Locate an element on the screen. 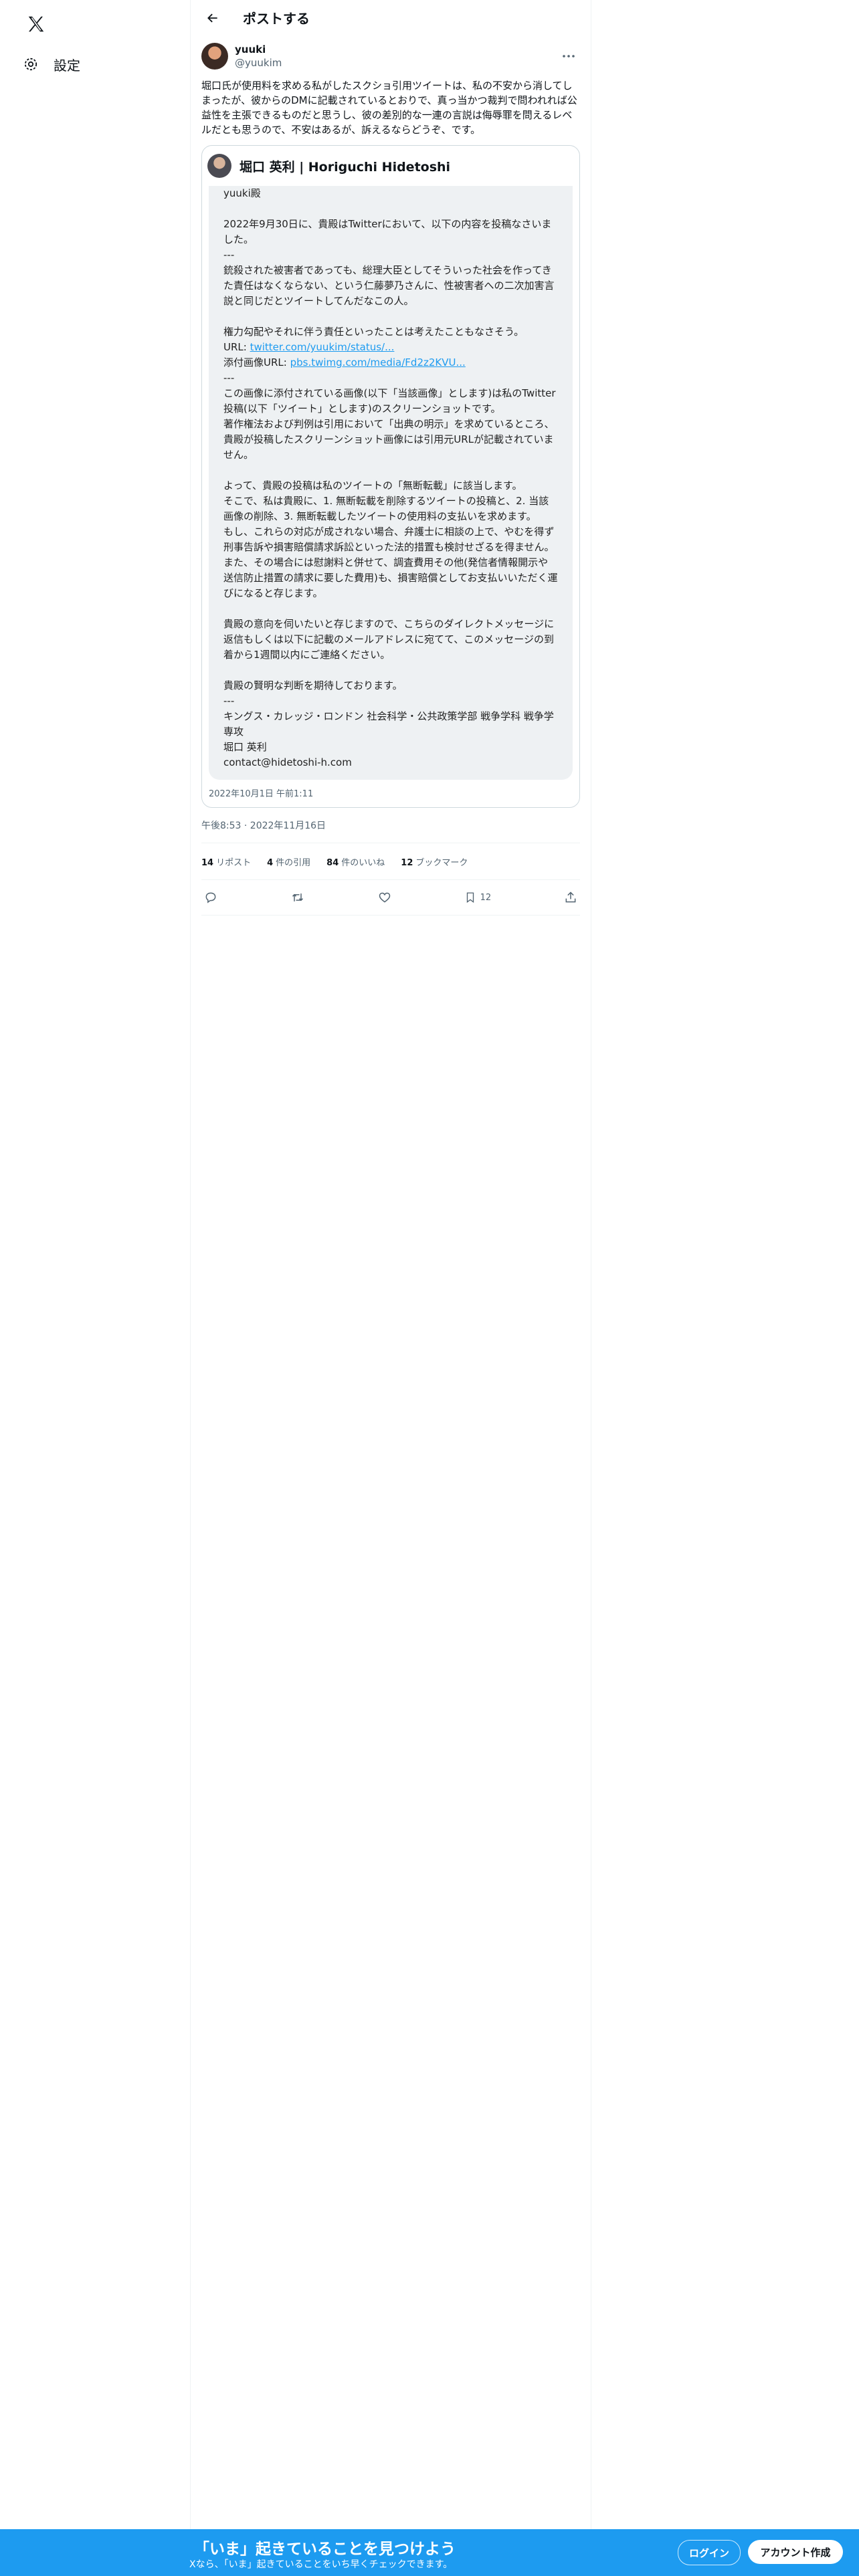 This screenshot has height=2576, width=859. likes-stat: 84 件のいいね is located at coordinates (356, 862).